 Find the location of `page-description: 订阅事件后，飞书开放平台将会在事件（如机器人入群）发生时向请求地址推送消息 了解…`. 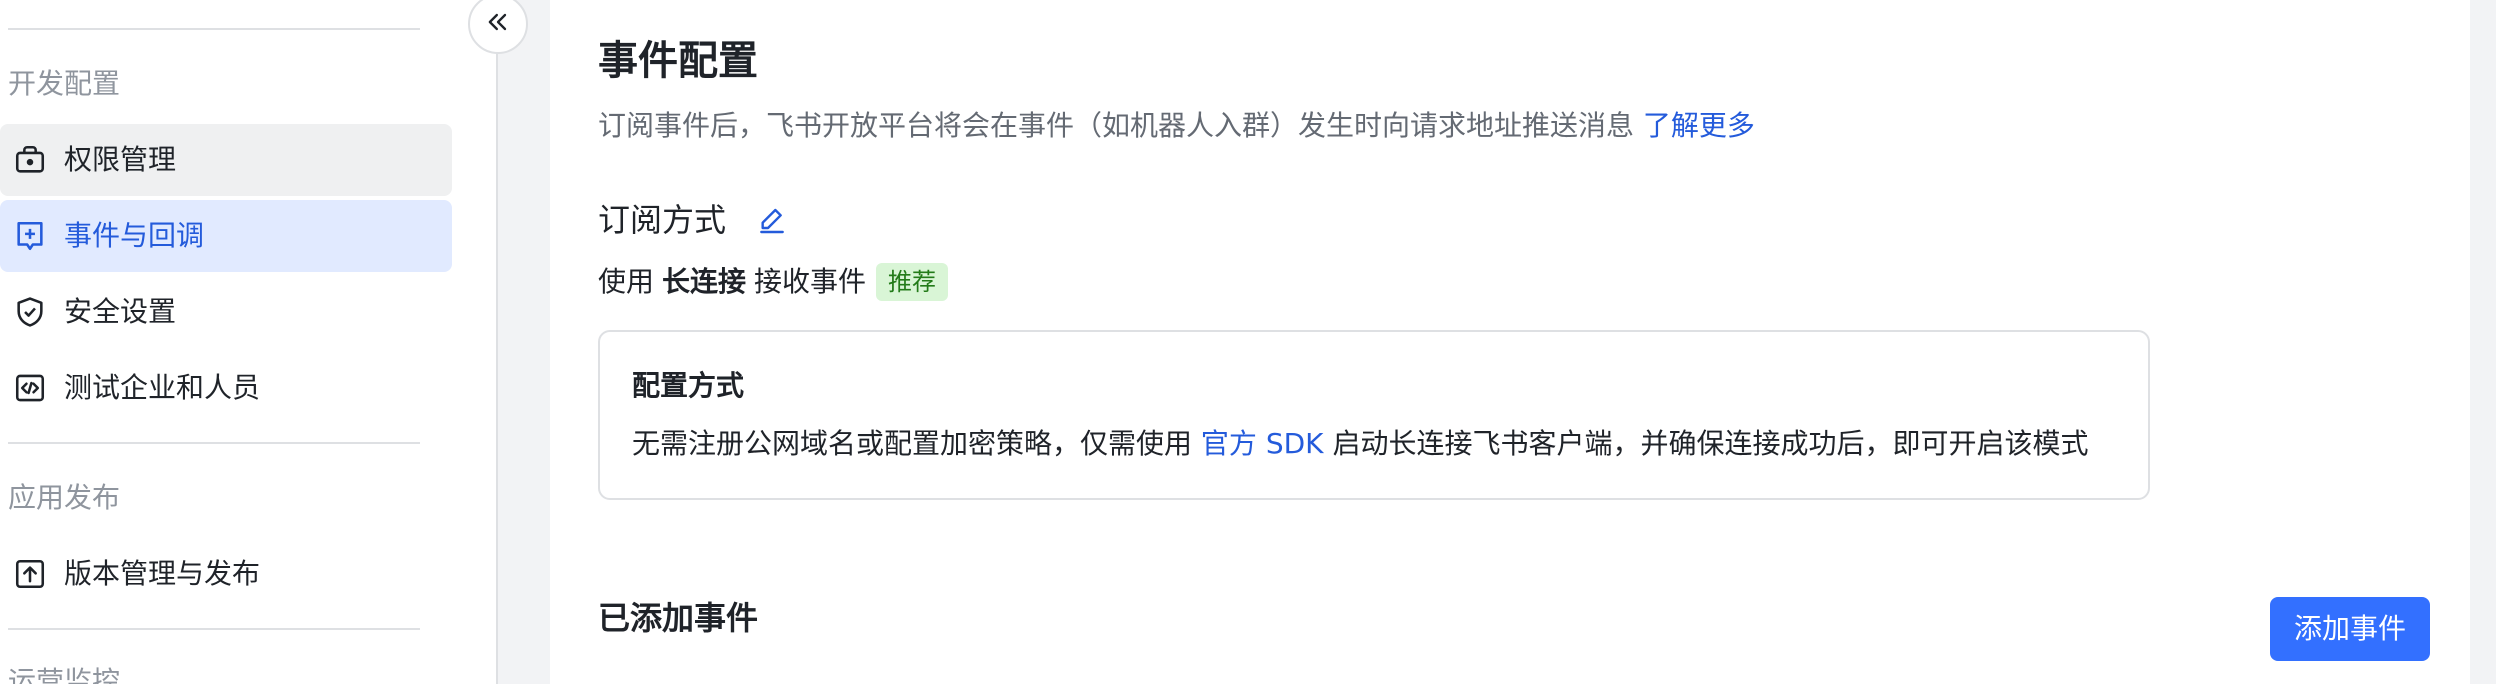

page-description: 订阅事件后，飞书开放平台将会在事件（如机器人入群）发生时向请求地址推送消息 了解… is located at coordinates (1176, 126).